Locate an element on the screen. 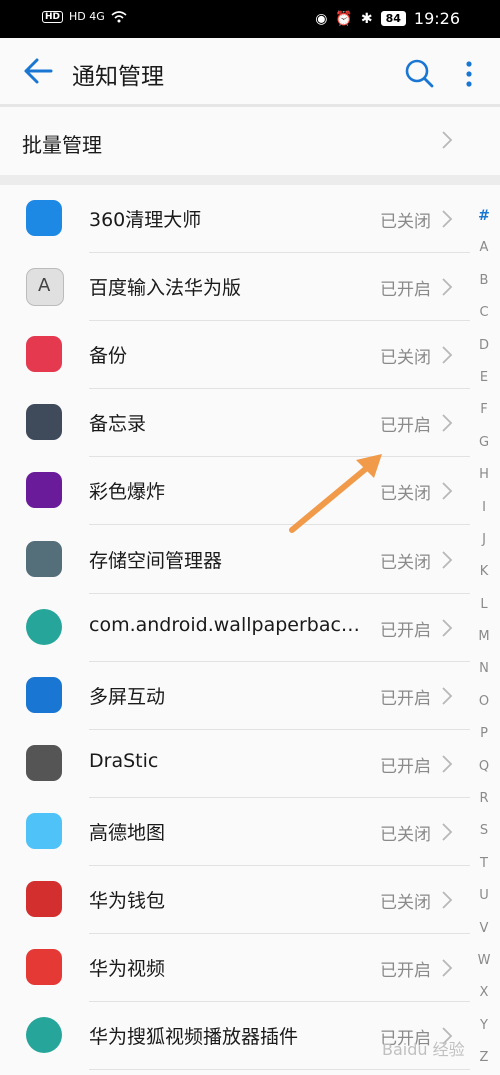 The height and width of the screenshot is (1075, 500). index-letter: V is located at coordinates (484, 929).